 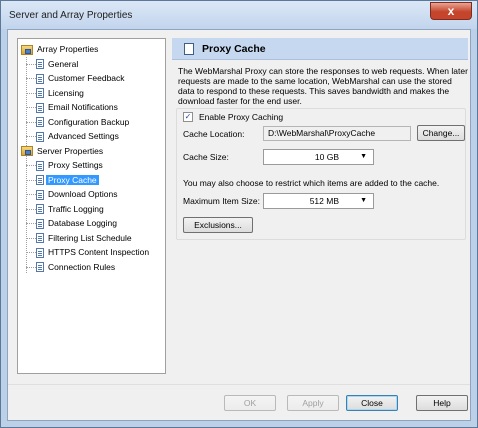 I want to click on enable-proxy-caching-checkbox: ✓, so click(x=188, y=117).